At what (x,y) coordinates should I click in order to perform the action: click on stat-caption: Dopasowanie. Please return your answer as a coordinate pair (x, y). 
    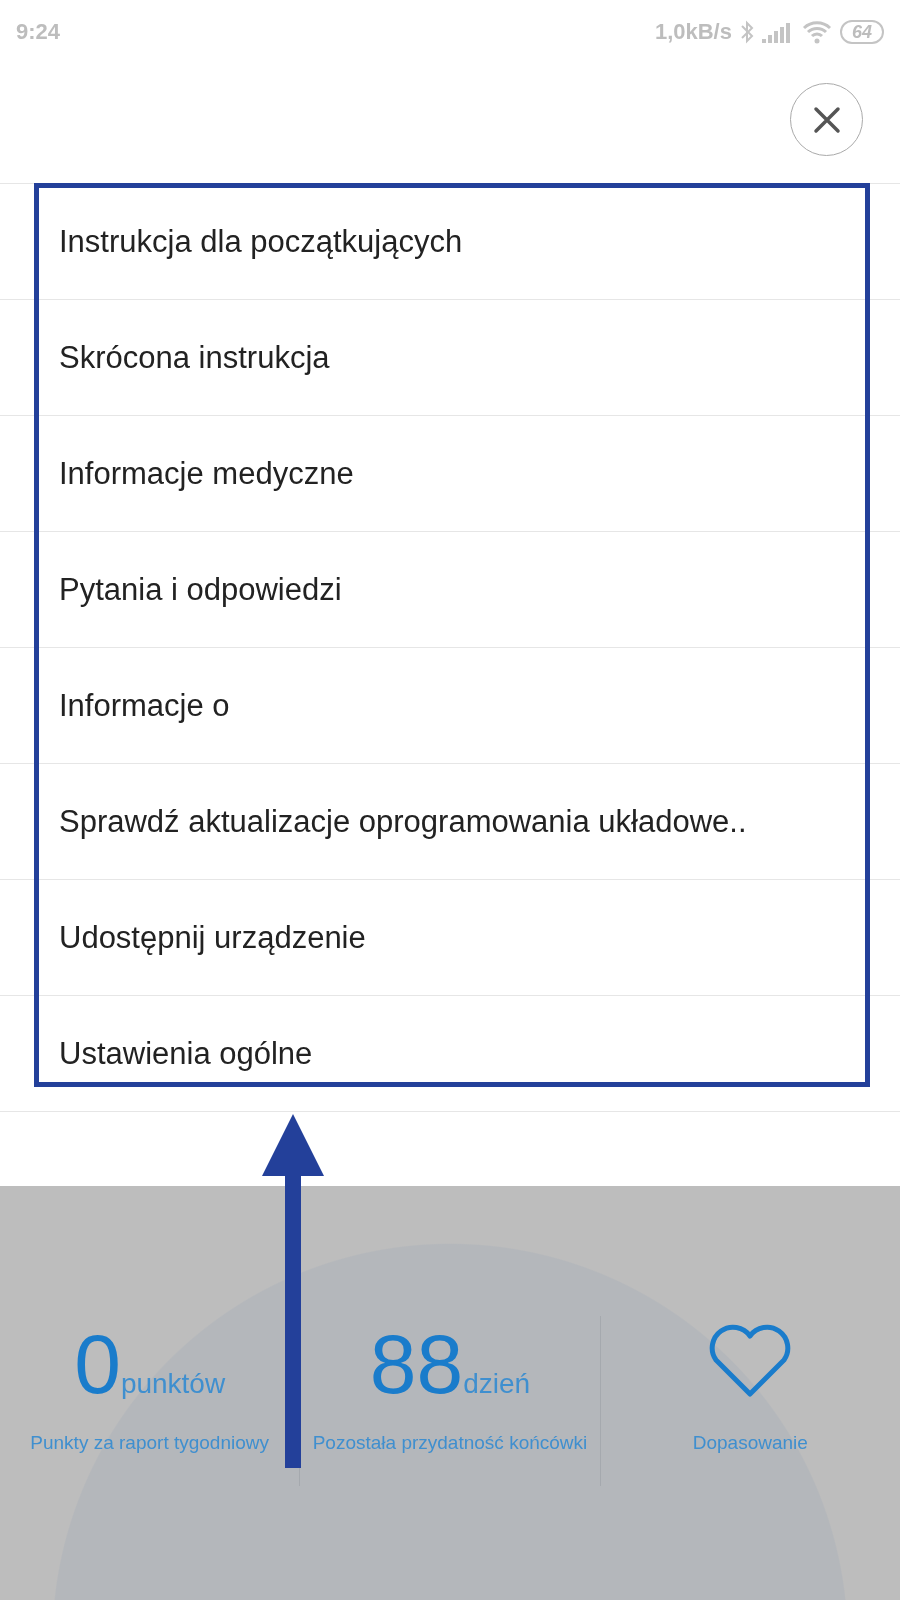
    Looking at the image, I should click on (750, 1443).